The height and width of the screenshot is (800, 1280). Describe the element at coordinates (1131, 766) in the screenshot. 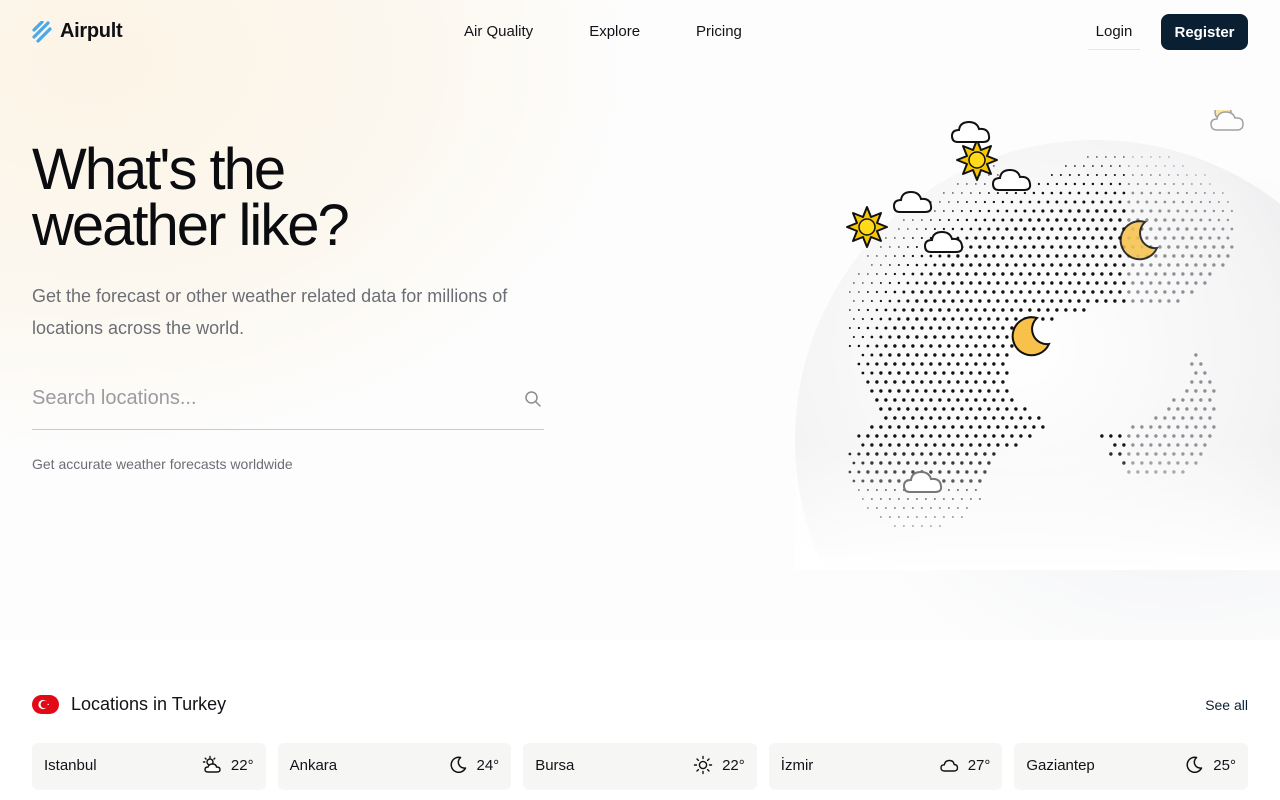

I see `location-card-gaziantep: Gaziantep 25°` at that location.